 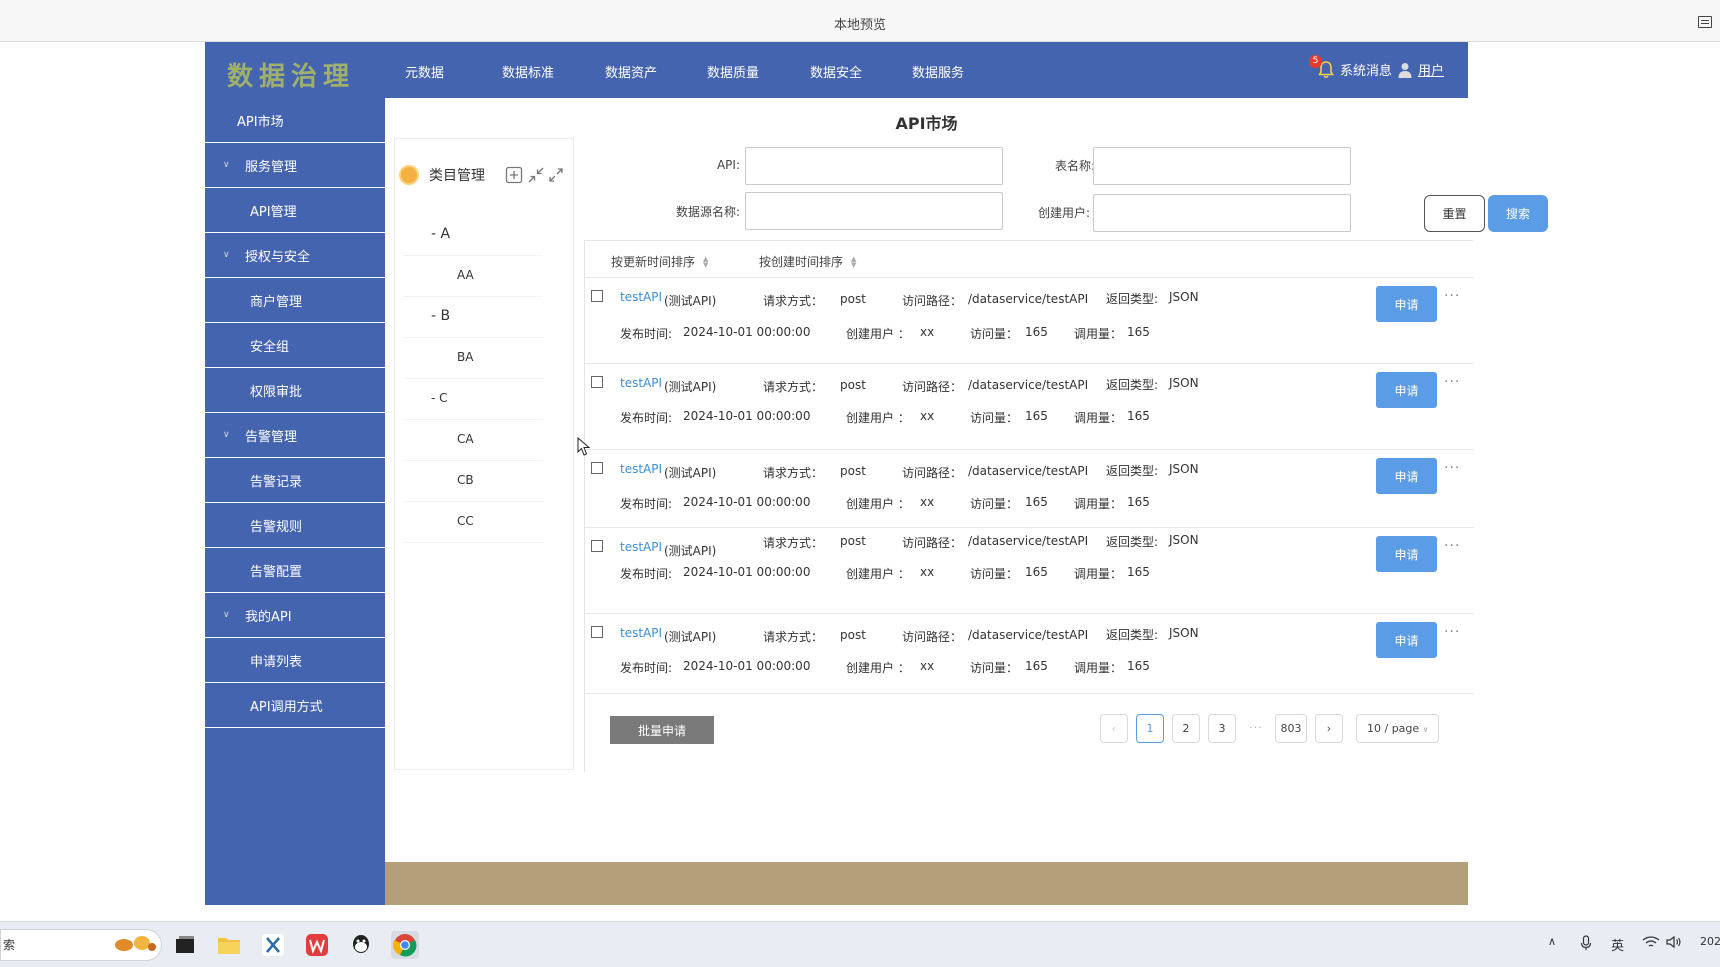 What do you see at coordinates (1184, 383) in the screenshot?
I see `return-type-value: JSON` at bounding box center [1184, 383].